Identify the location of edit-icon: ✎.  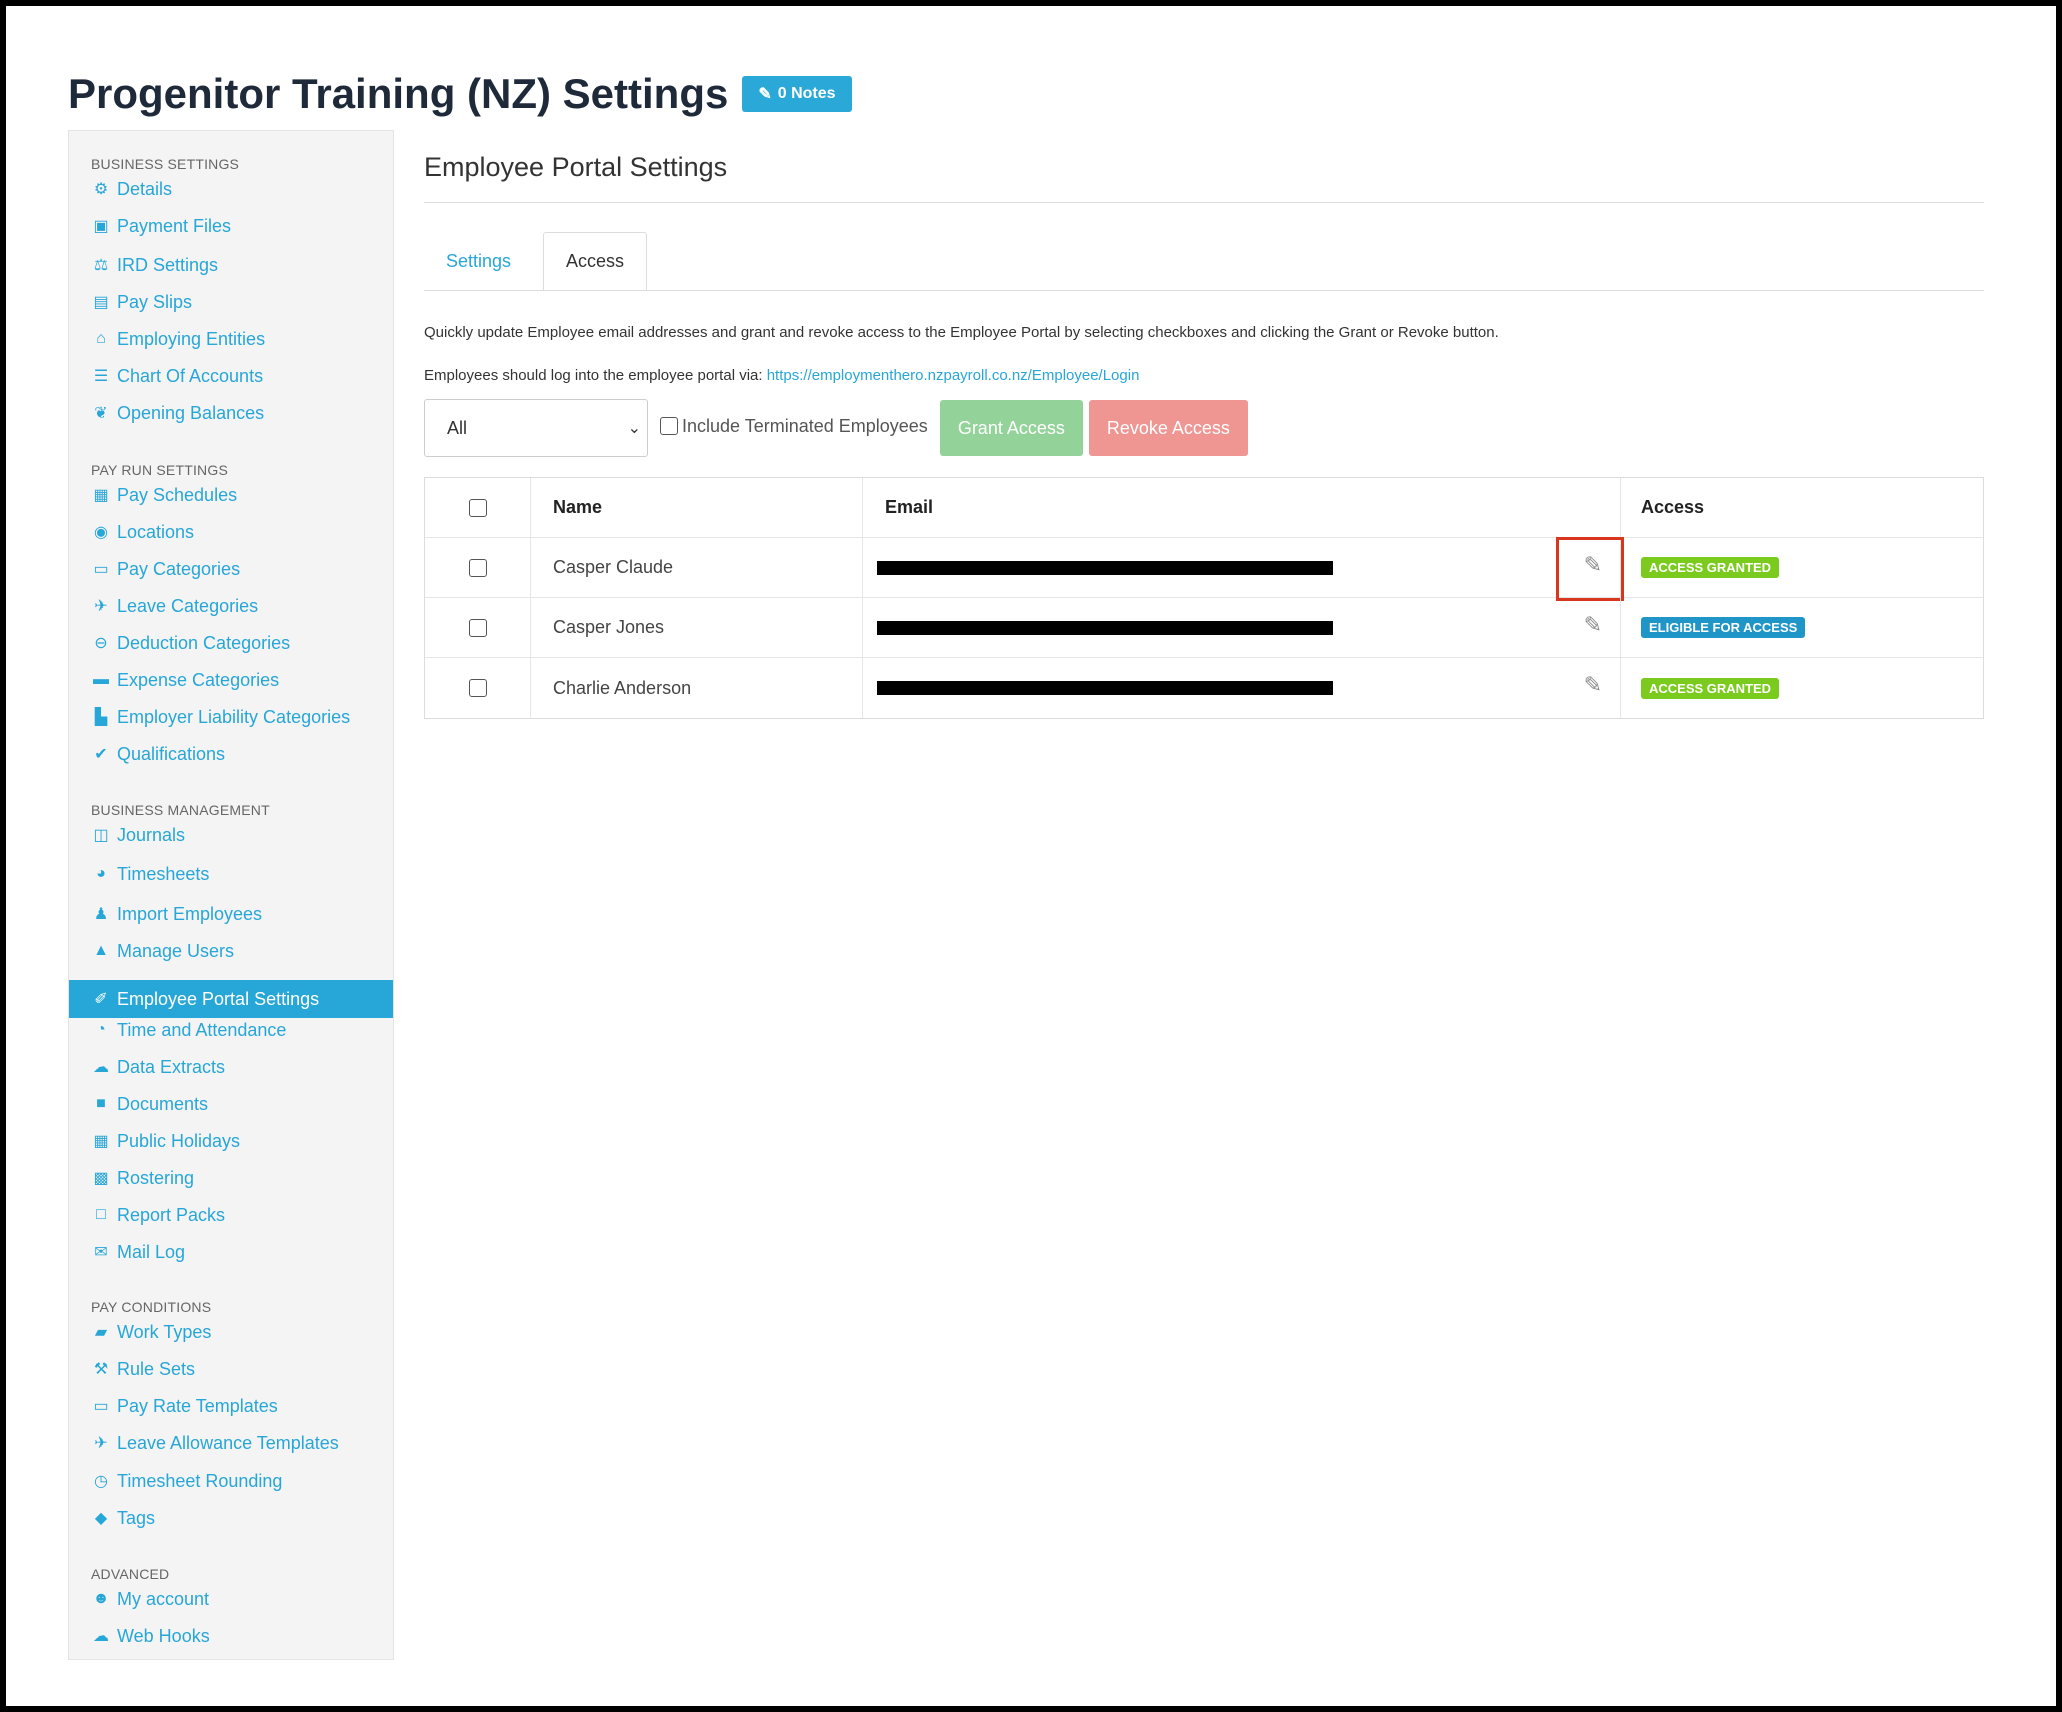
(765, 94).